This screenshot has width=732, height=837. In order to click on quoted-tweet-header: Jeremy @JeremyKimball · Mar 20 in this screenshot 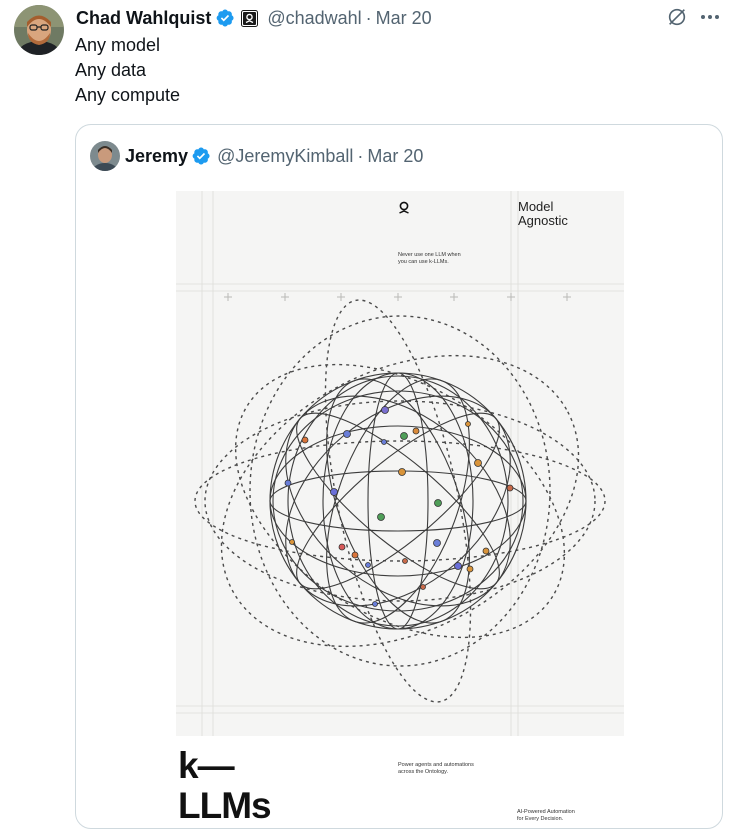, I will do `click(256, 156)`.